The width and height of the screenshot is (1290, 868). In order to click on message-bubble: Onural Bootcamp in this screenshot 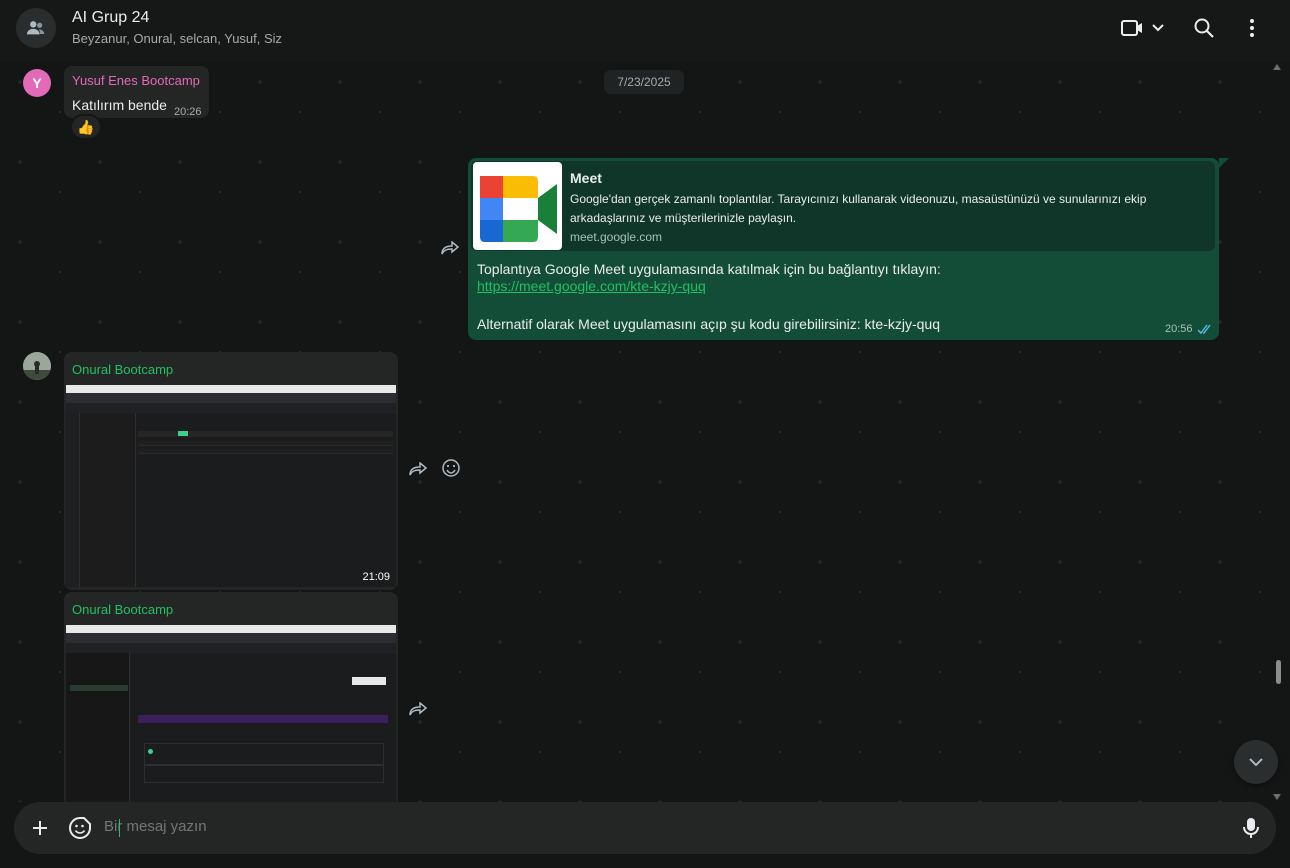, I will do `click(231, 697)`.